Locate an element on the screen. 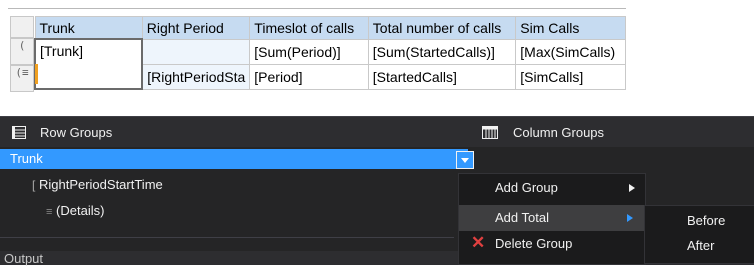 This screenshot has width=754, height=266. period-detail-cell: [Period] is located at coordinates (309, 76).